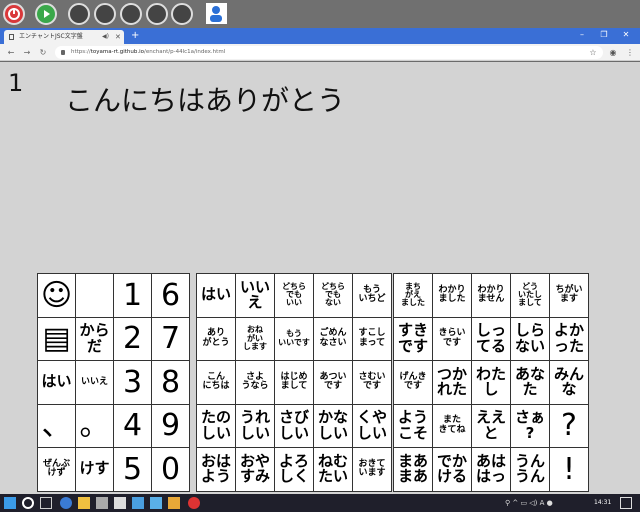 Image resolution: width=640 pixels, height=512 pixels. What do you see at coordinates (132, 469) in the screenshot?
I see `key-button: 5` at bounding box center [132, 469].